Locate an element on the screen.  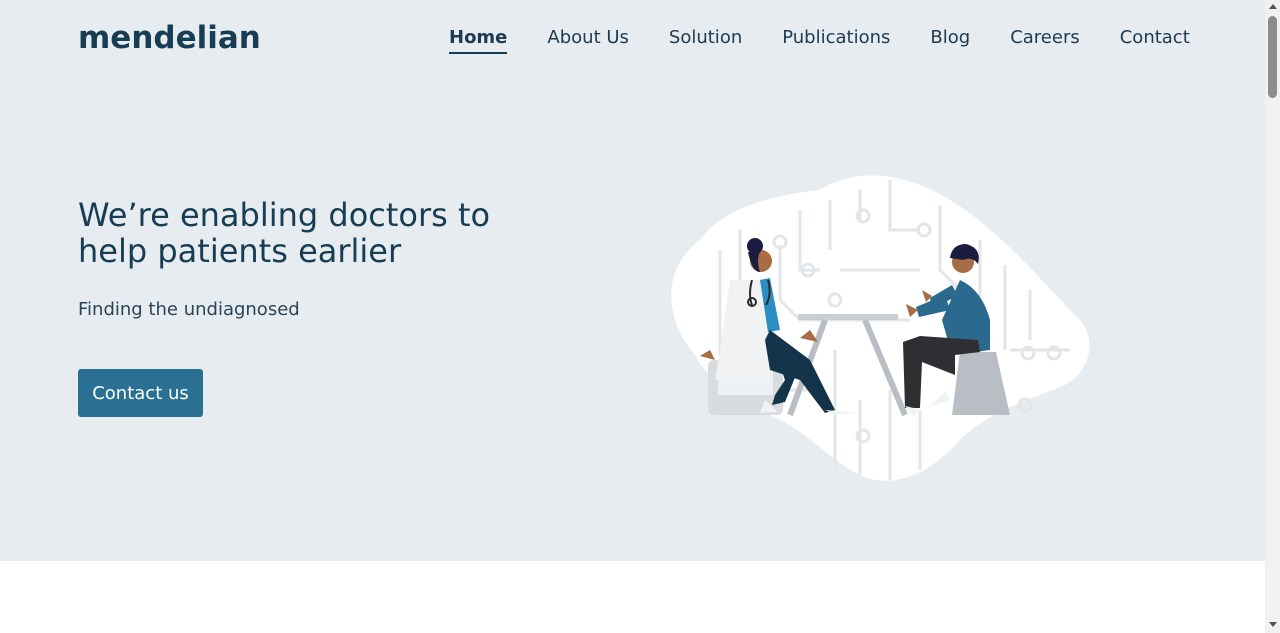
logo: mendelian is located at coordinates (169, 38).